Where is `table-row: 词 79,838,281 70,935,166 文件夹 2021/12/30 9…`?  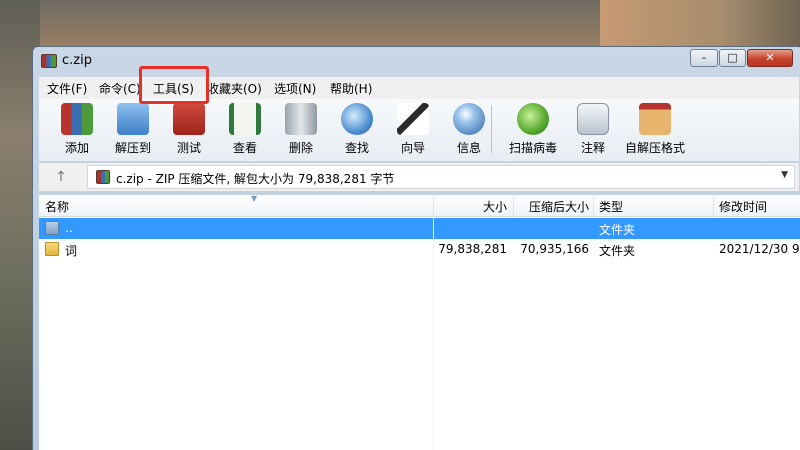
table-row: 词 79,838,281 70,935,166 文件夹 2021/12/30 9… is located at coordinates (419, 249).